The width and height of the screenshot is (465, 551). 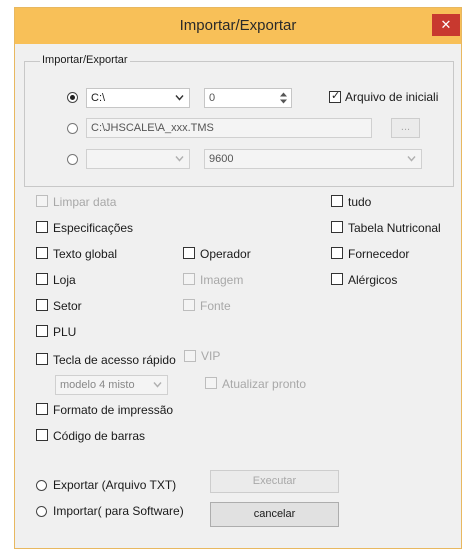 I want to click on formato-impressao-label: Formato de impressão, so click(x=113, y=410).